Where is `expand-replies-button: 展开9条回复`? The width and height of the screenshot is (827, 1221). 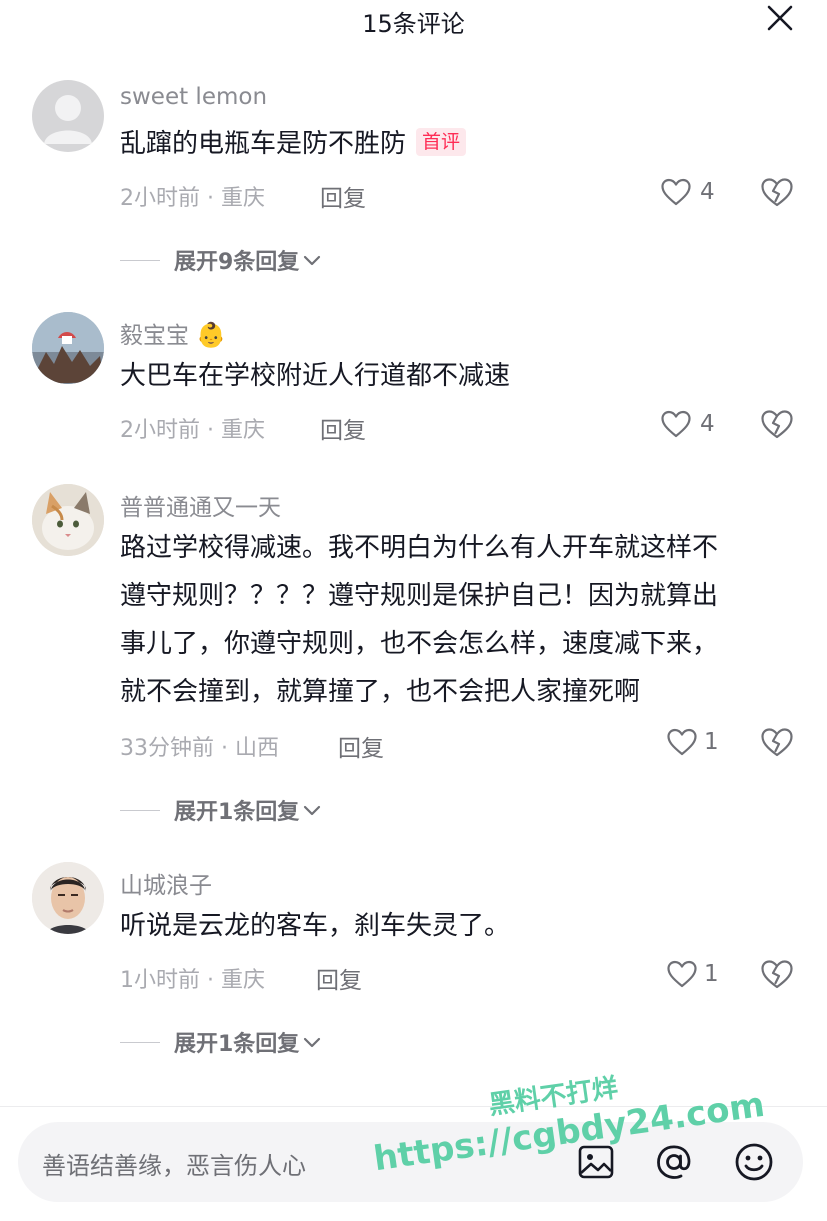
expand-replies-button: 展开9条回复 is located at coordinates (221, 260).